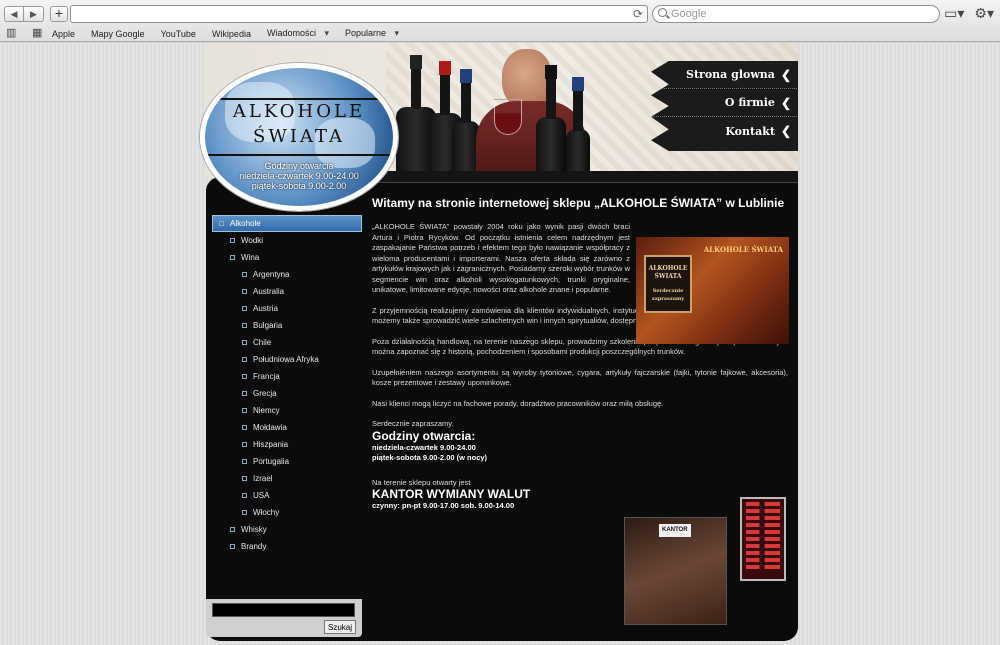 The width and height of the screenshot is (1000, 645). I want to click on bookmark-wikipedia: Wikipedia, so click(231, 34).